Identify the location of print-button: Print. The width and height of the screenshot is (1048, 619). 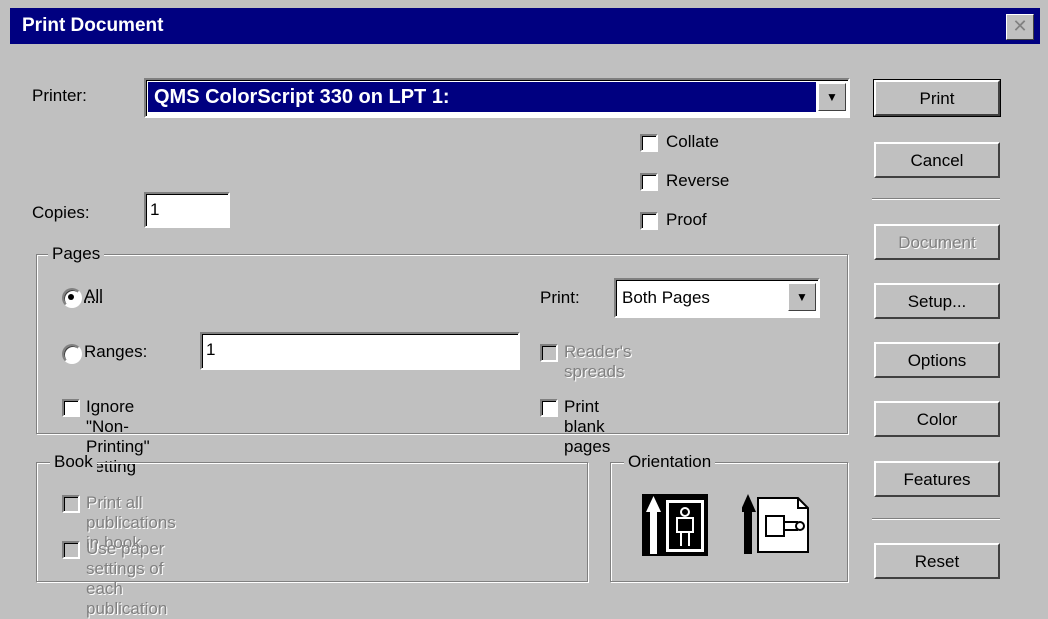
(937, 98).